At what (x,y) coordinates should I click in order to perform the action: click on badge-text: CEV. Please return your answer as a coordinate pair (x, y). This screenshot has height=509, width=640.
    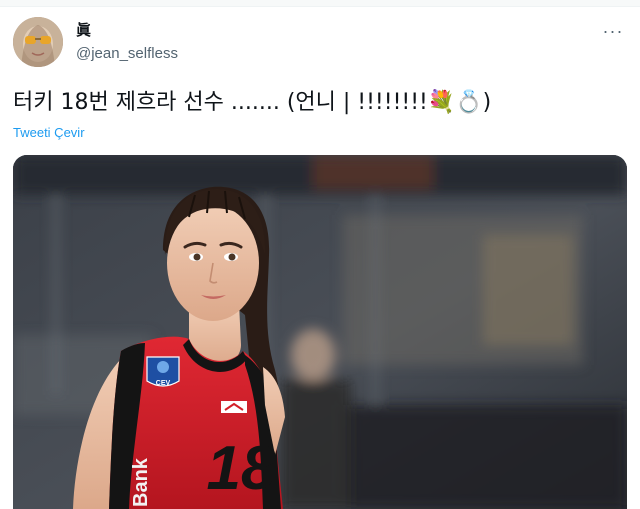
    Looking at the image, I should click on (163, 383).